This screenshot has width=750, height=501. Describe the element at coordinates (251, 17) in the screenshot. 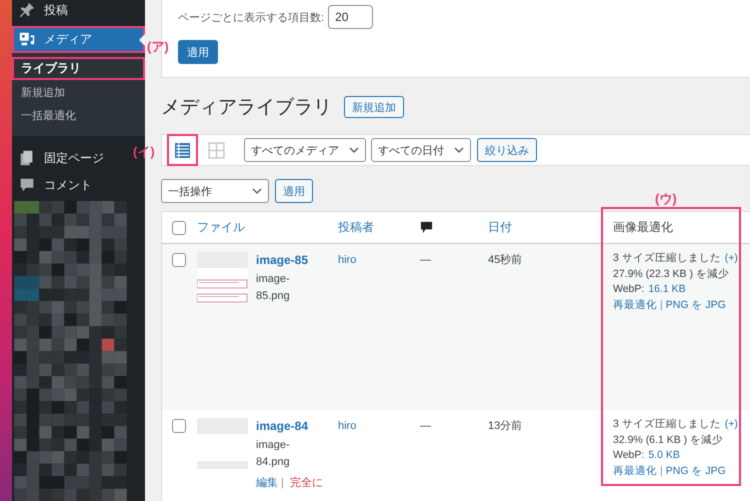

I see `per-page-label: ページごとに表示する項目数:` at that location.